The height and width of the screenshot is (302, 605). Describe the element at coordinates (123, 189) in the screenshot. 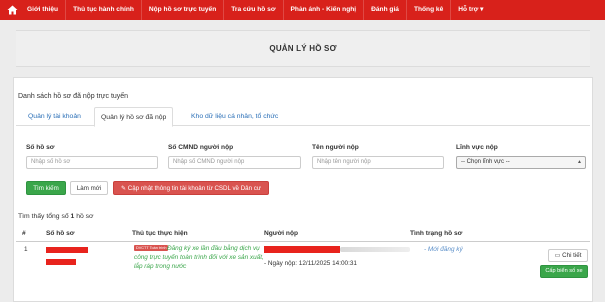

I see `pencil-icon: ✎` at that location.